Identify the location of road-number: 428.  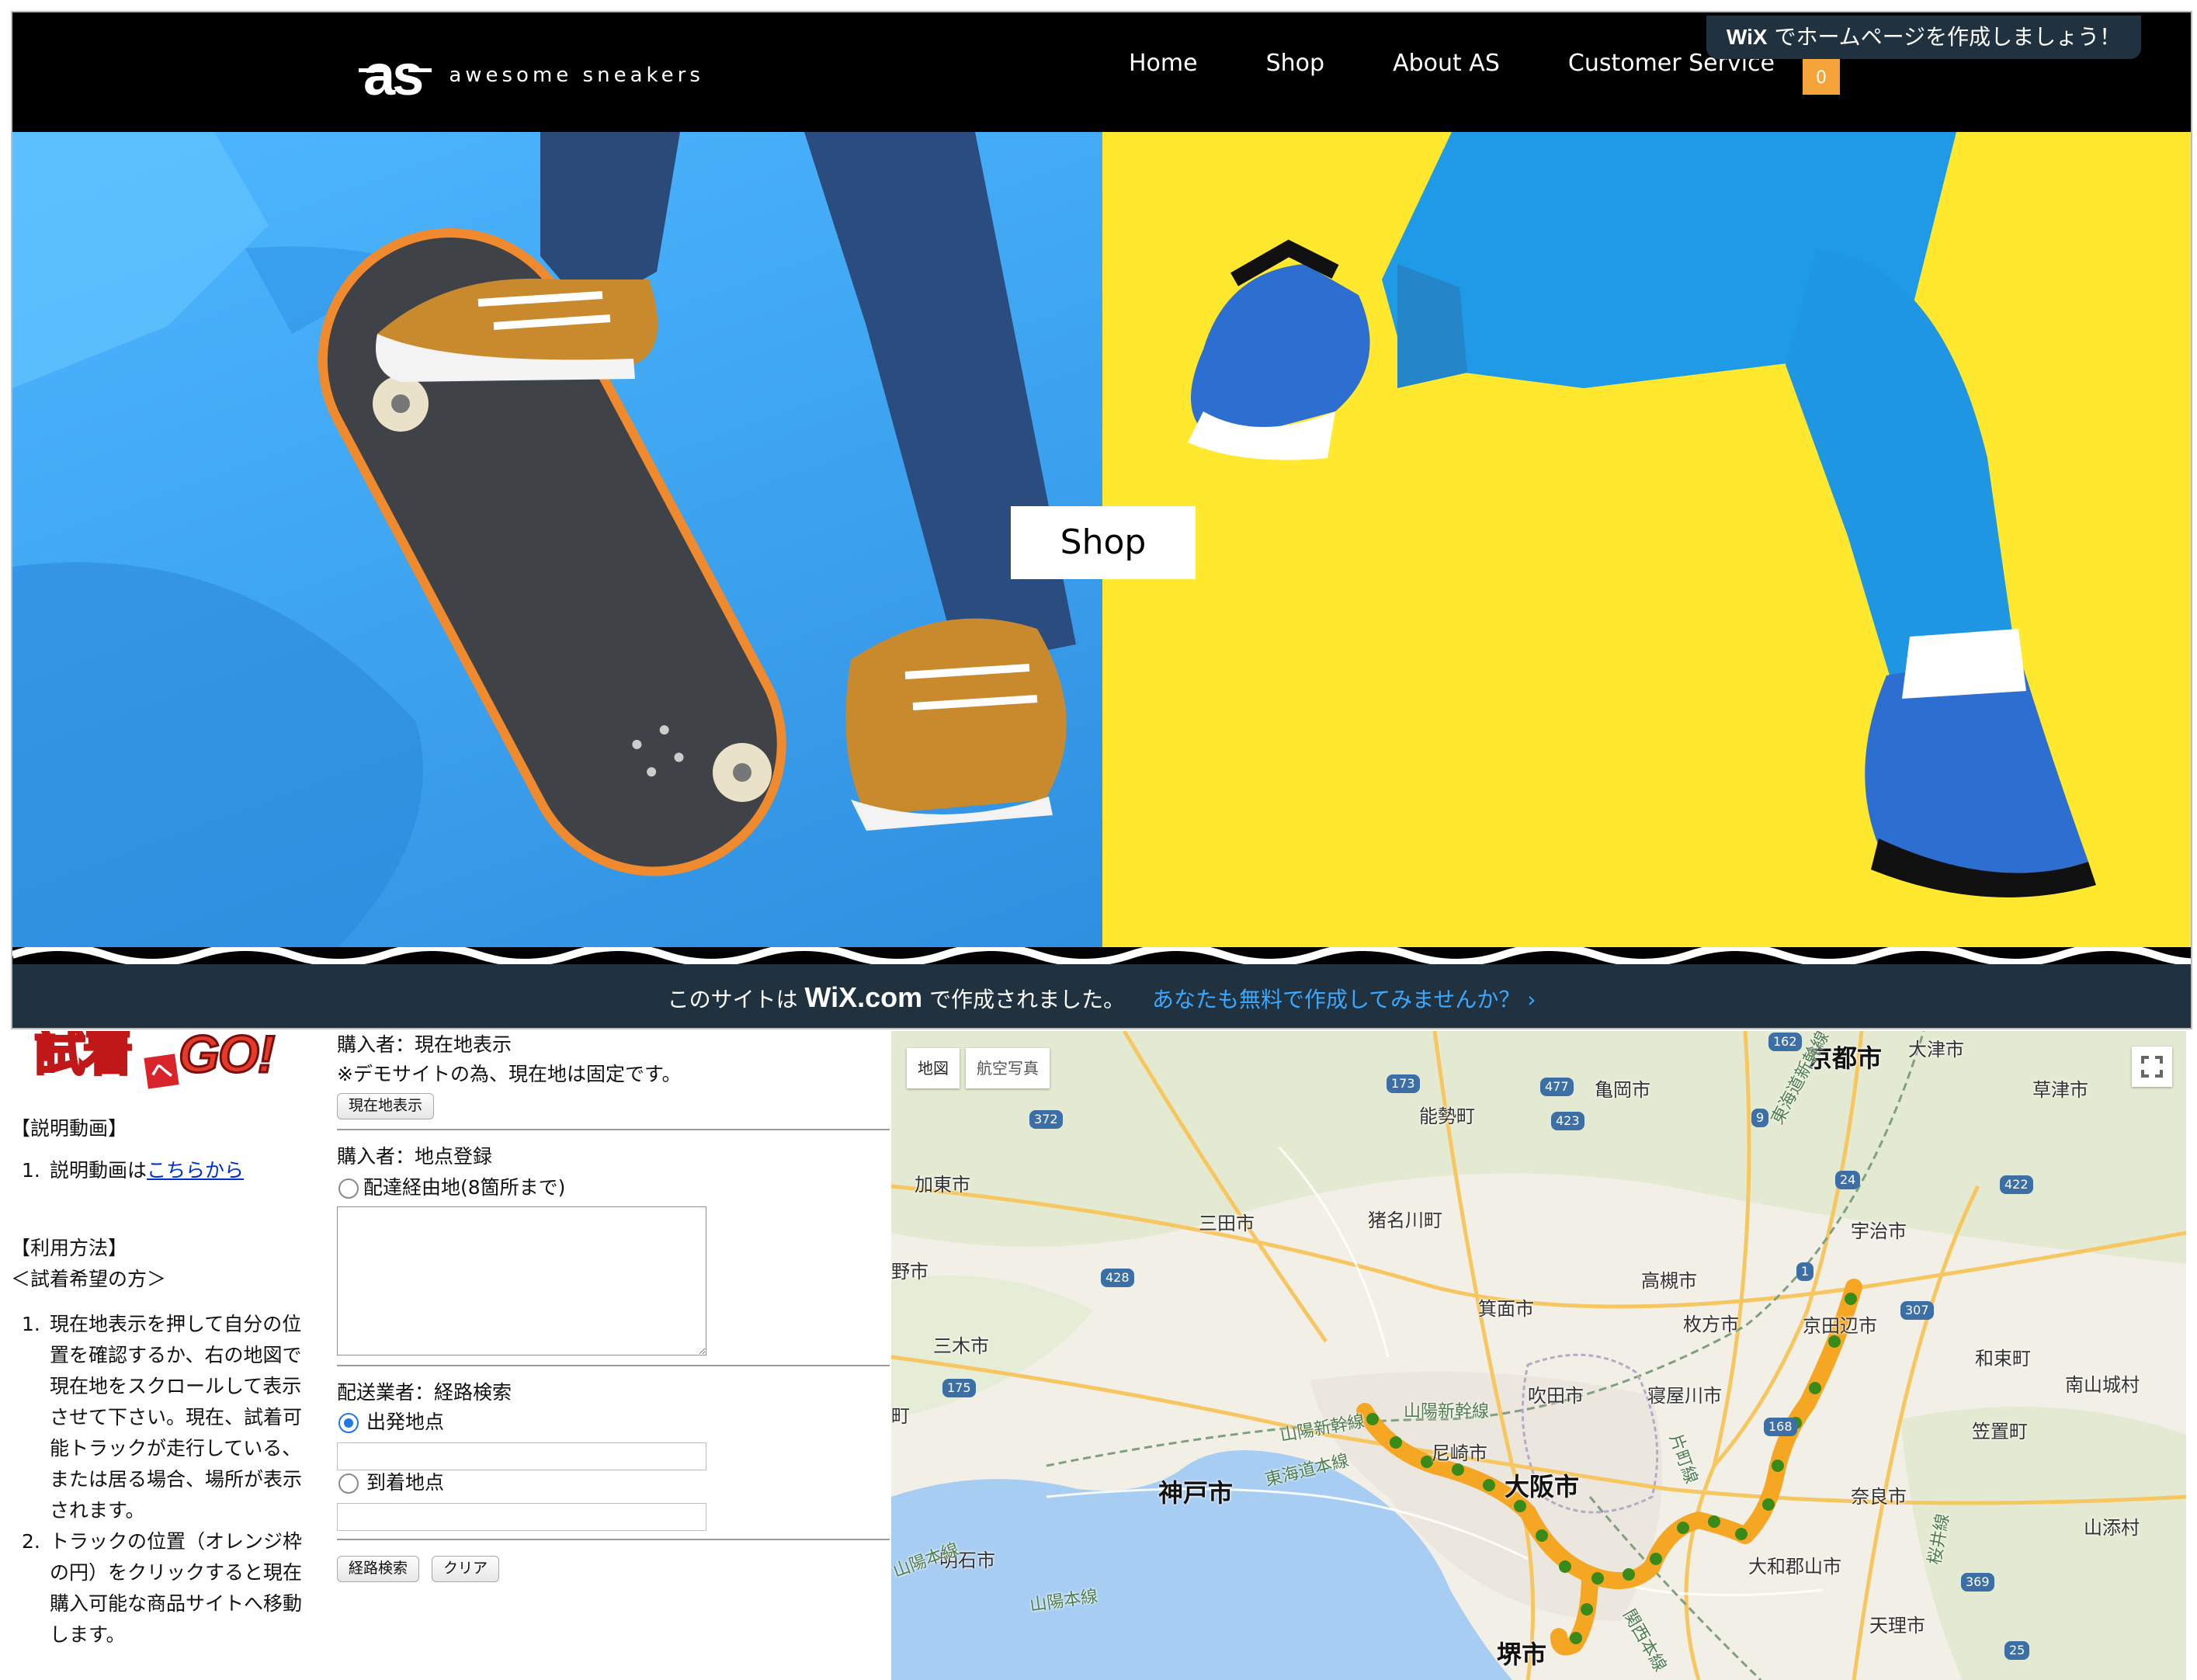
(1117, 1278).